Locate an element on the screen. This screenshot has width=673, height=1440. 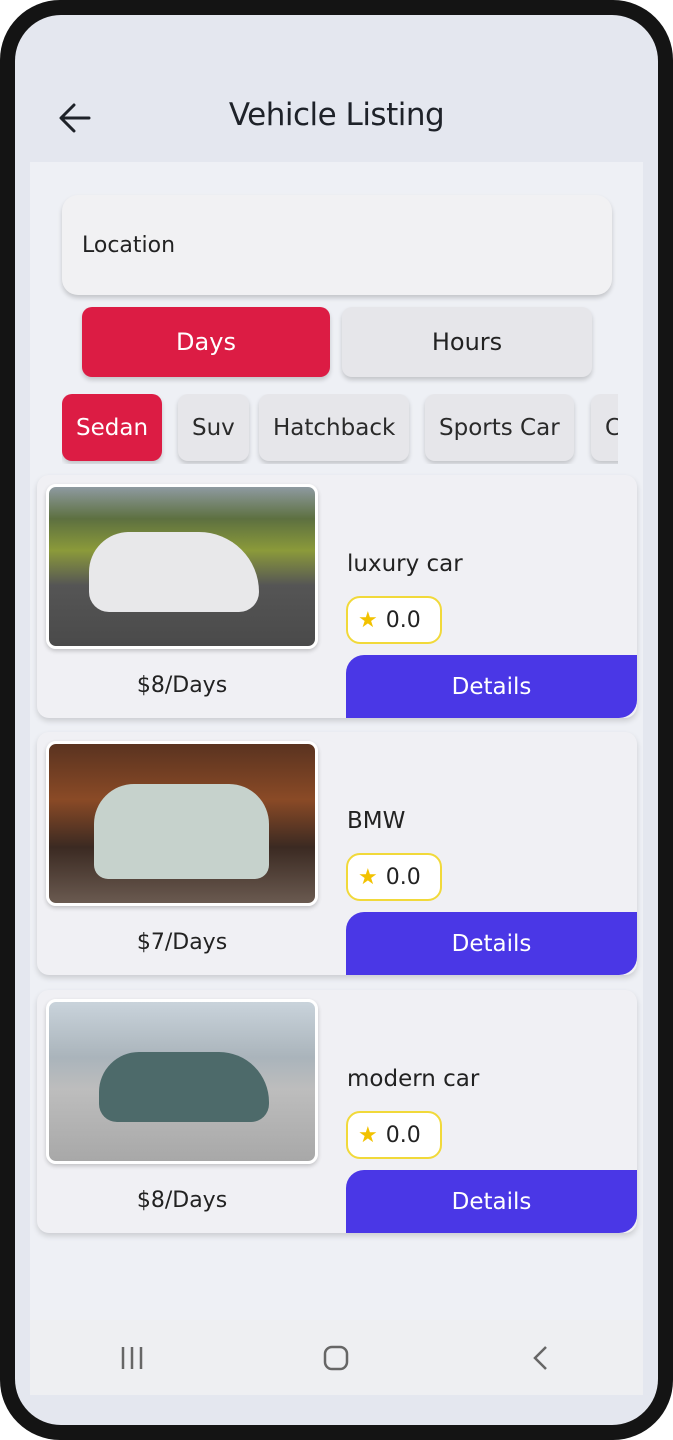
chip-sedan: Sedan is located at coordinates (112, 427).